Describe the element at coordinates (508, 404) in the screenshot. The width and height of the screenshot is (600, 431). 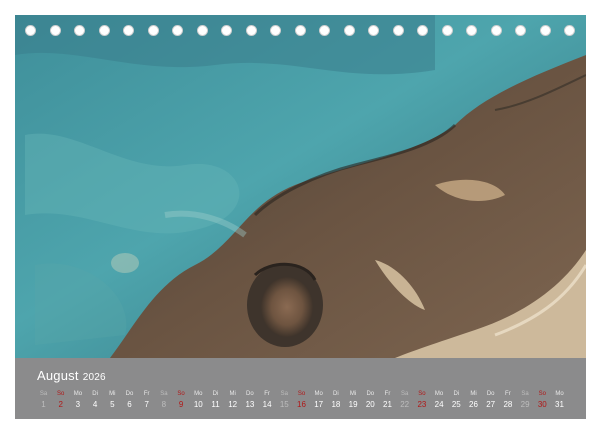
I see `day-number: 28` at that location.